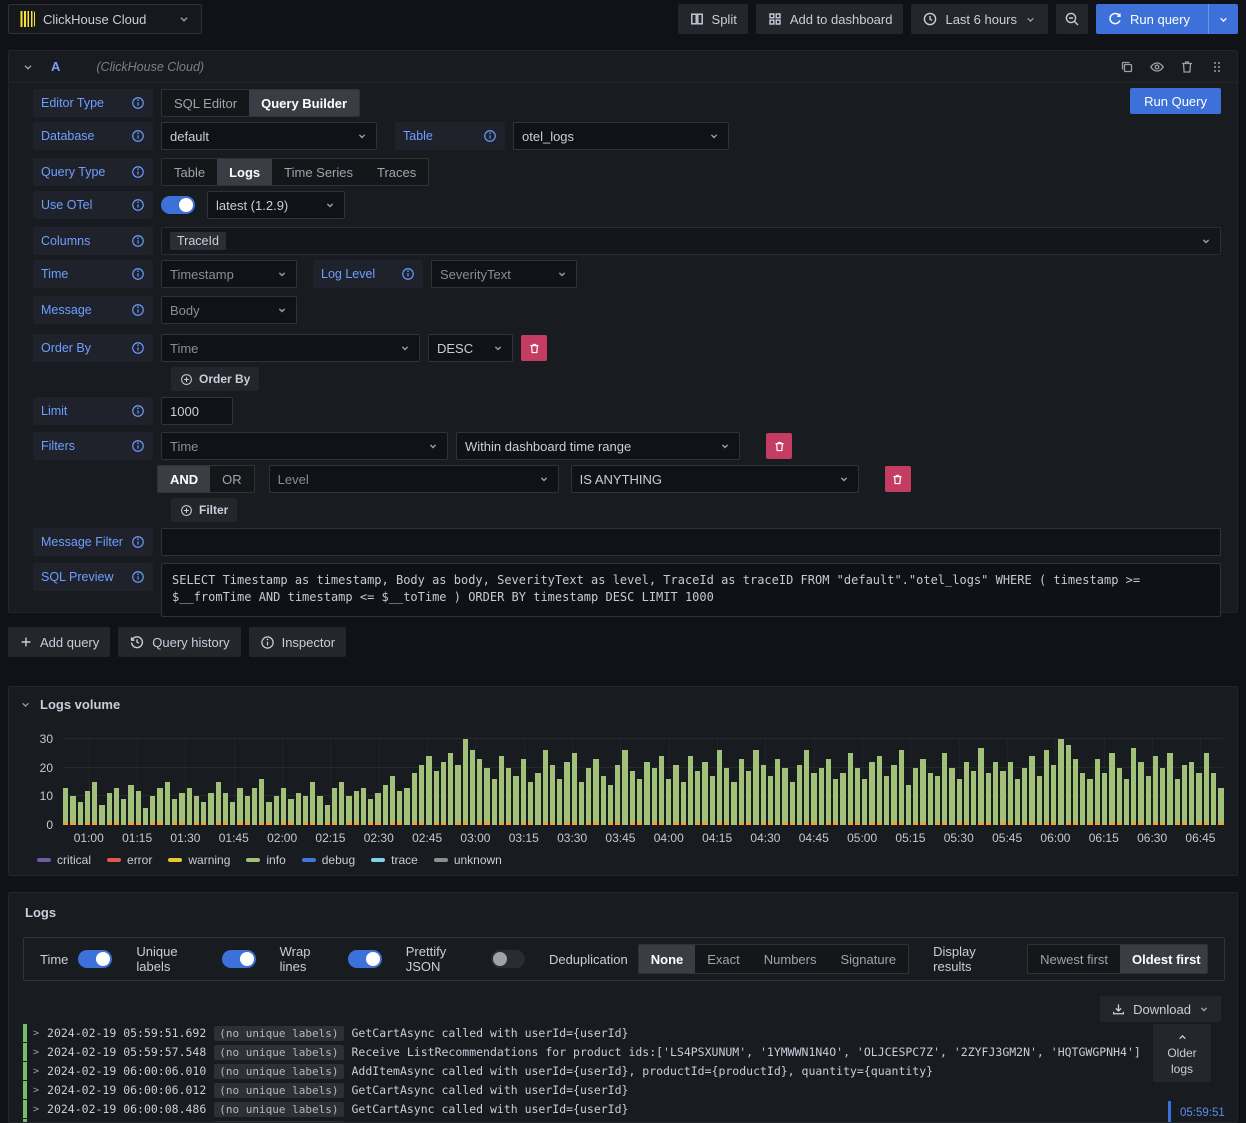  Describe the element at coordinates (470, 348) in the screenshot. I see `order-by-direction-select: DESC` at that location.